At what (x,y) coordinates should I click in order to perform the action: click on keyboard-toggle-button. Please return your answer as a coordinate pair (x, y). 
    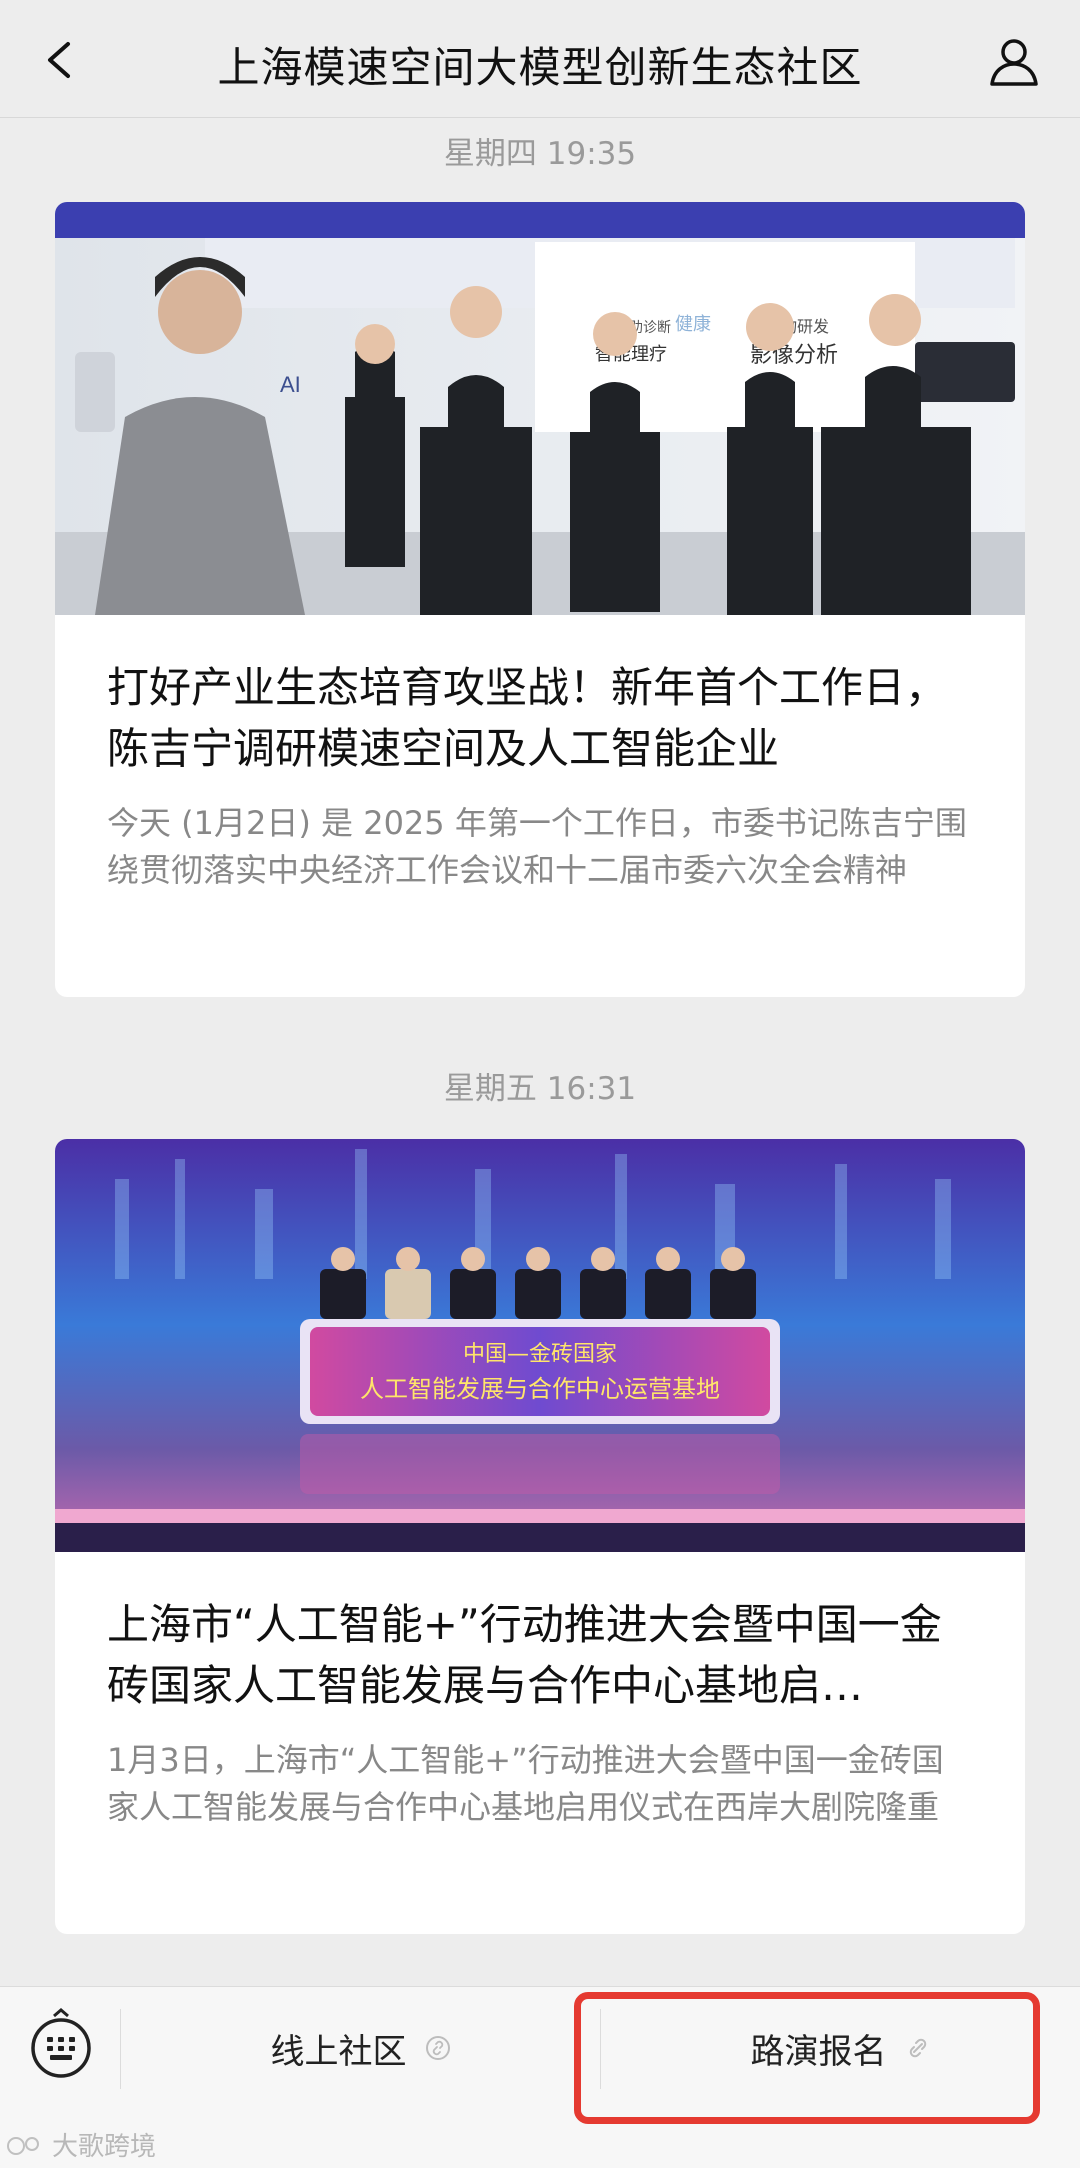
    Looking at the image, I should click on (61, 2048).